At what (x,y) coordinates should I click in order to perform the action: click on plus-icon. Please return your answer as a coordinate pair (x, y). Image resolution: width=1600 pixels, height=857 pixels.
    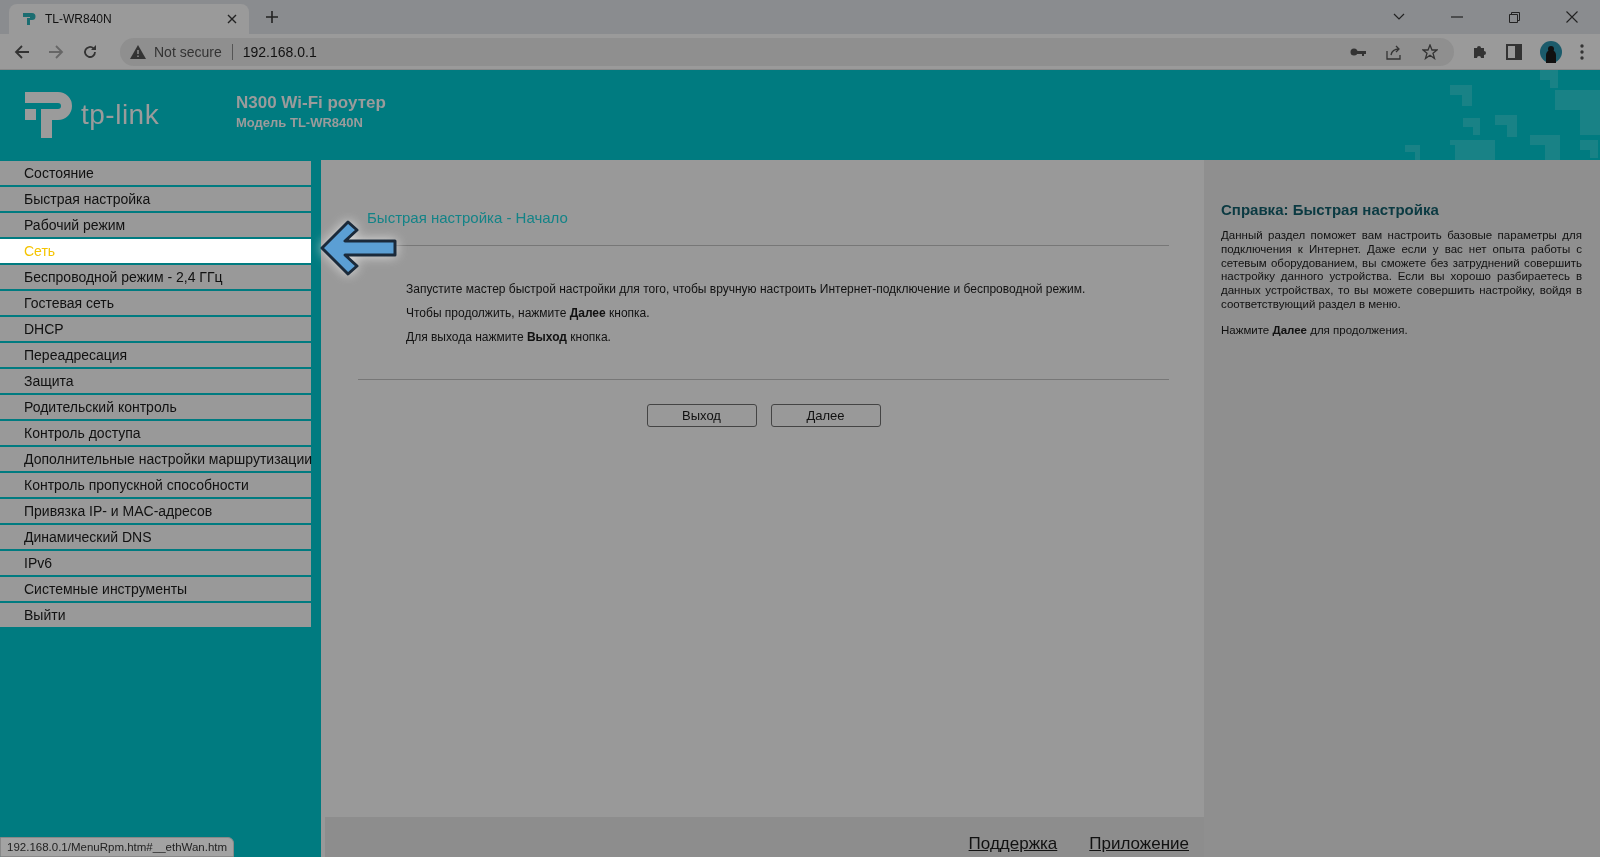
    Looking at the image, I should click on (272, 17).